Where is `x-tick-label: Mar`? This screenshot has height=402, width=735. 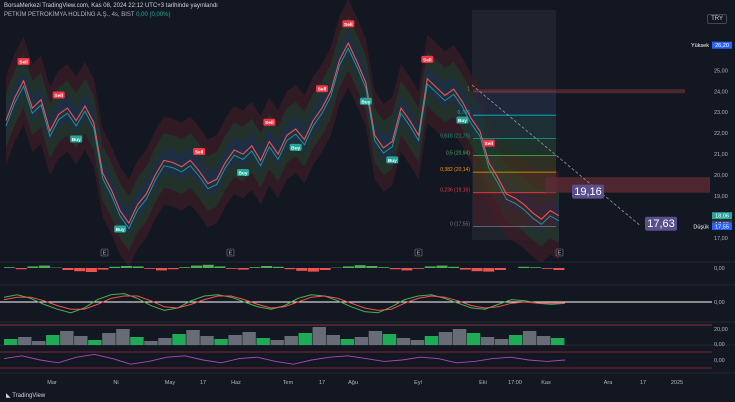
x-tick-label: Mar is located at coordinates (52, 383).